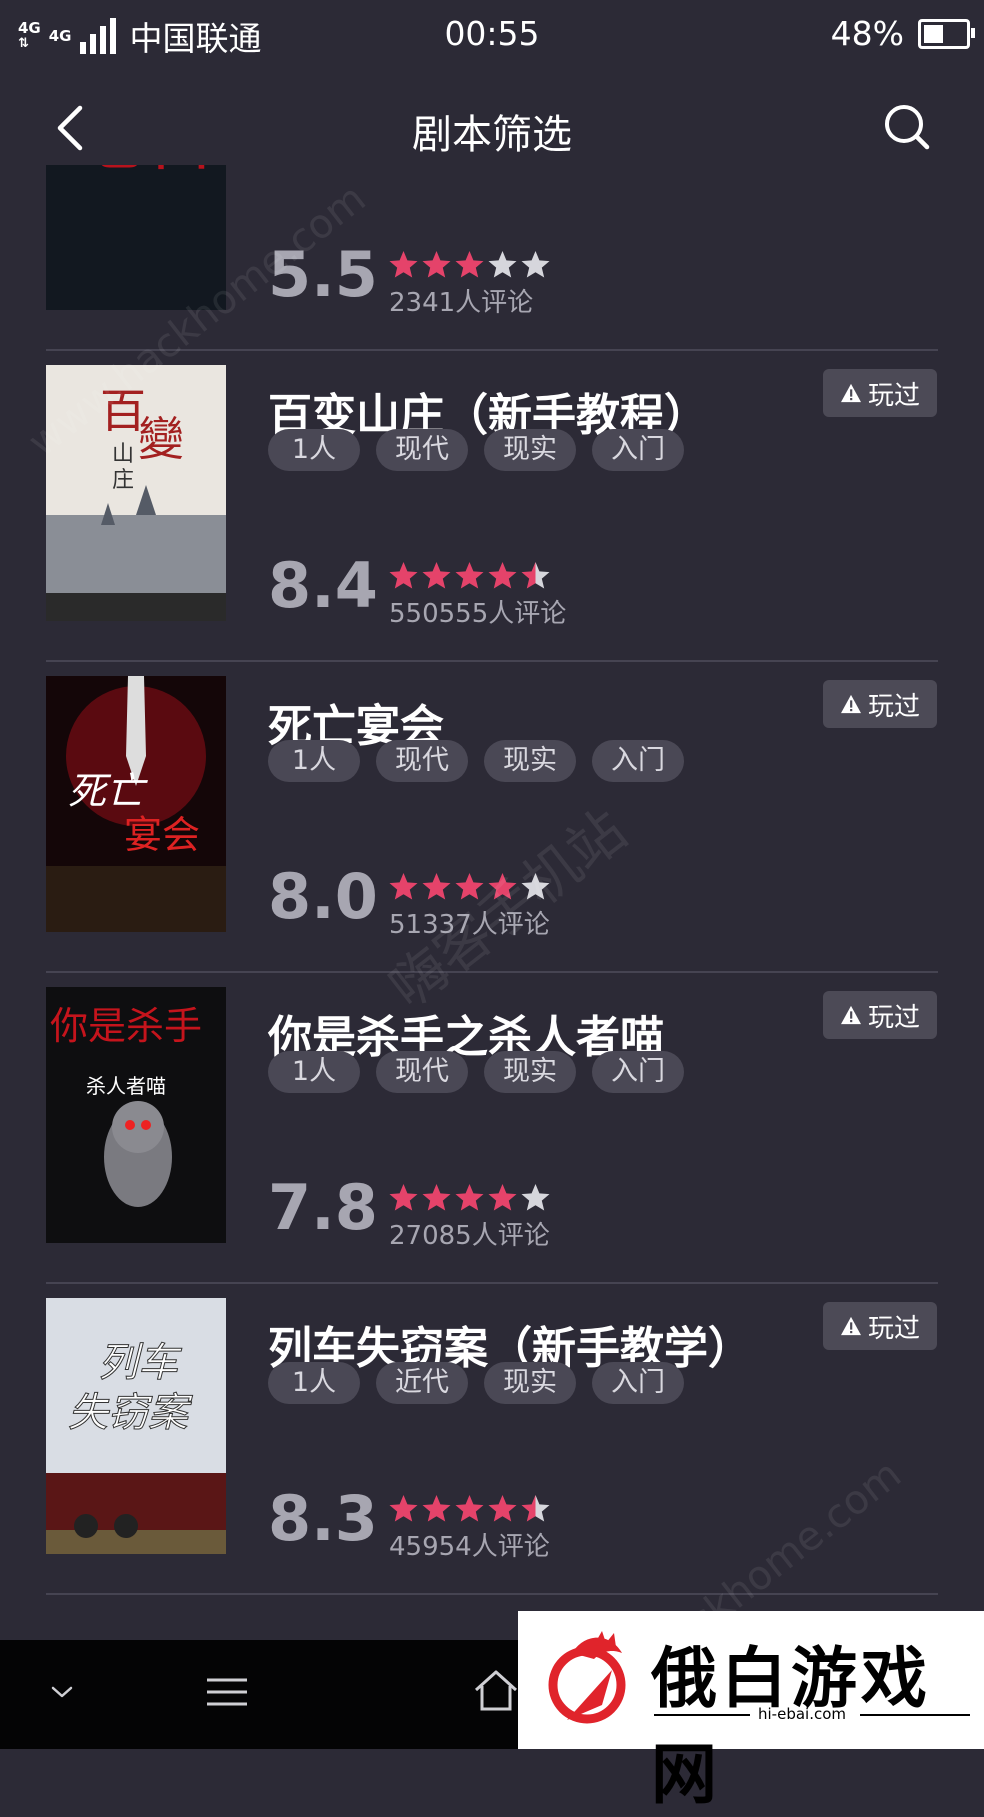 The height and width of the screenshot is (1817, 984). I want to click on nav-bar: 剧本筛选, so click(492, 127).